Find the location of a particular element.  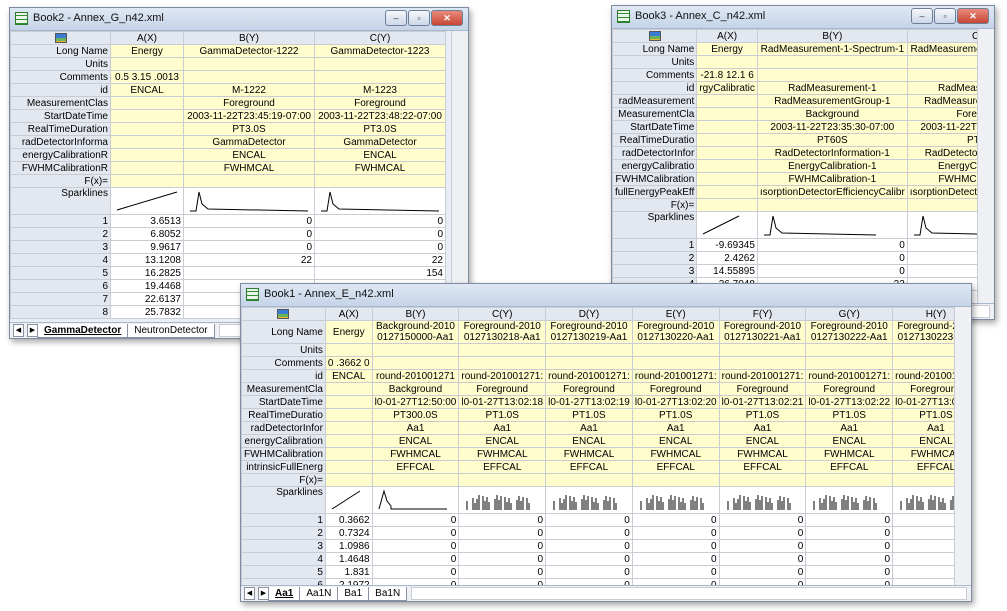

row-label: Long Name is located at coordinates (60, 51).